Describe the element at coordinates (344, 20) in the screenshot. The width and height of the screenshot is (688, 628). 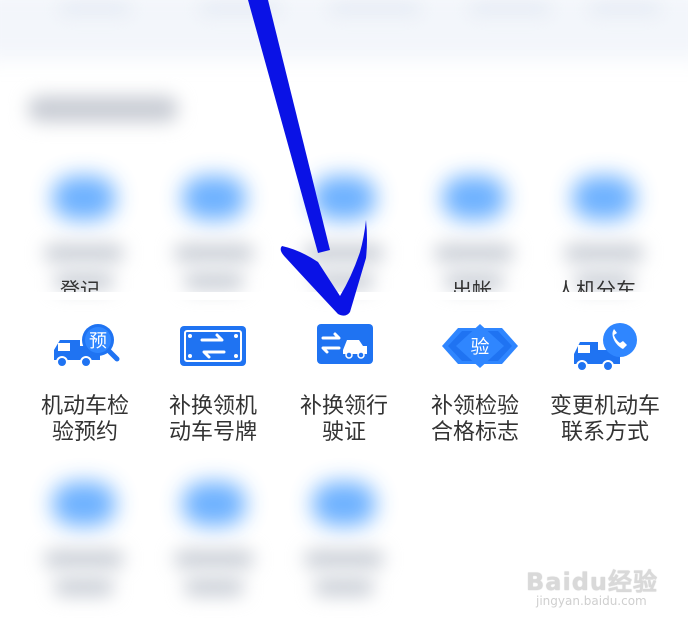
I see `top-blurred-items` at that location.